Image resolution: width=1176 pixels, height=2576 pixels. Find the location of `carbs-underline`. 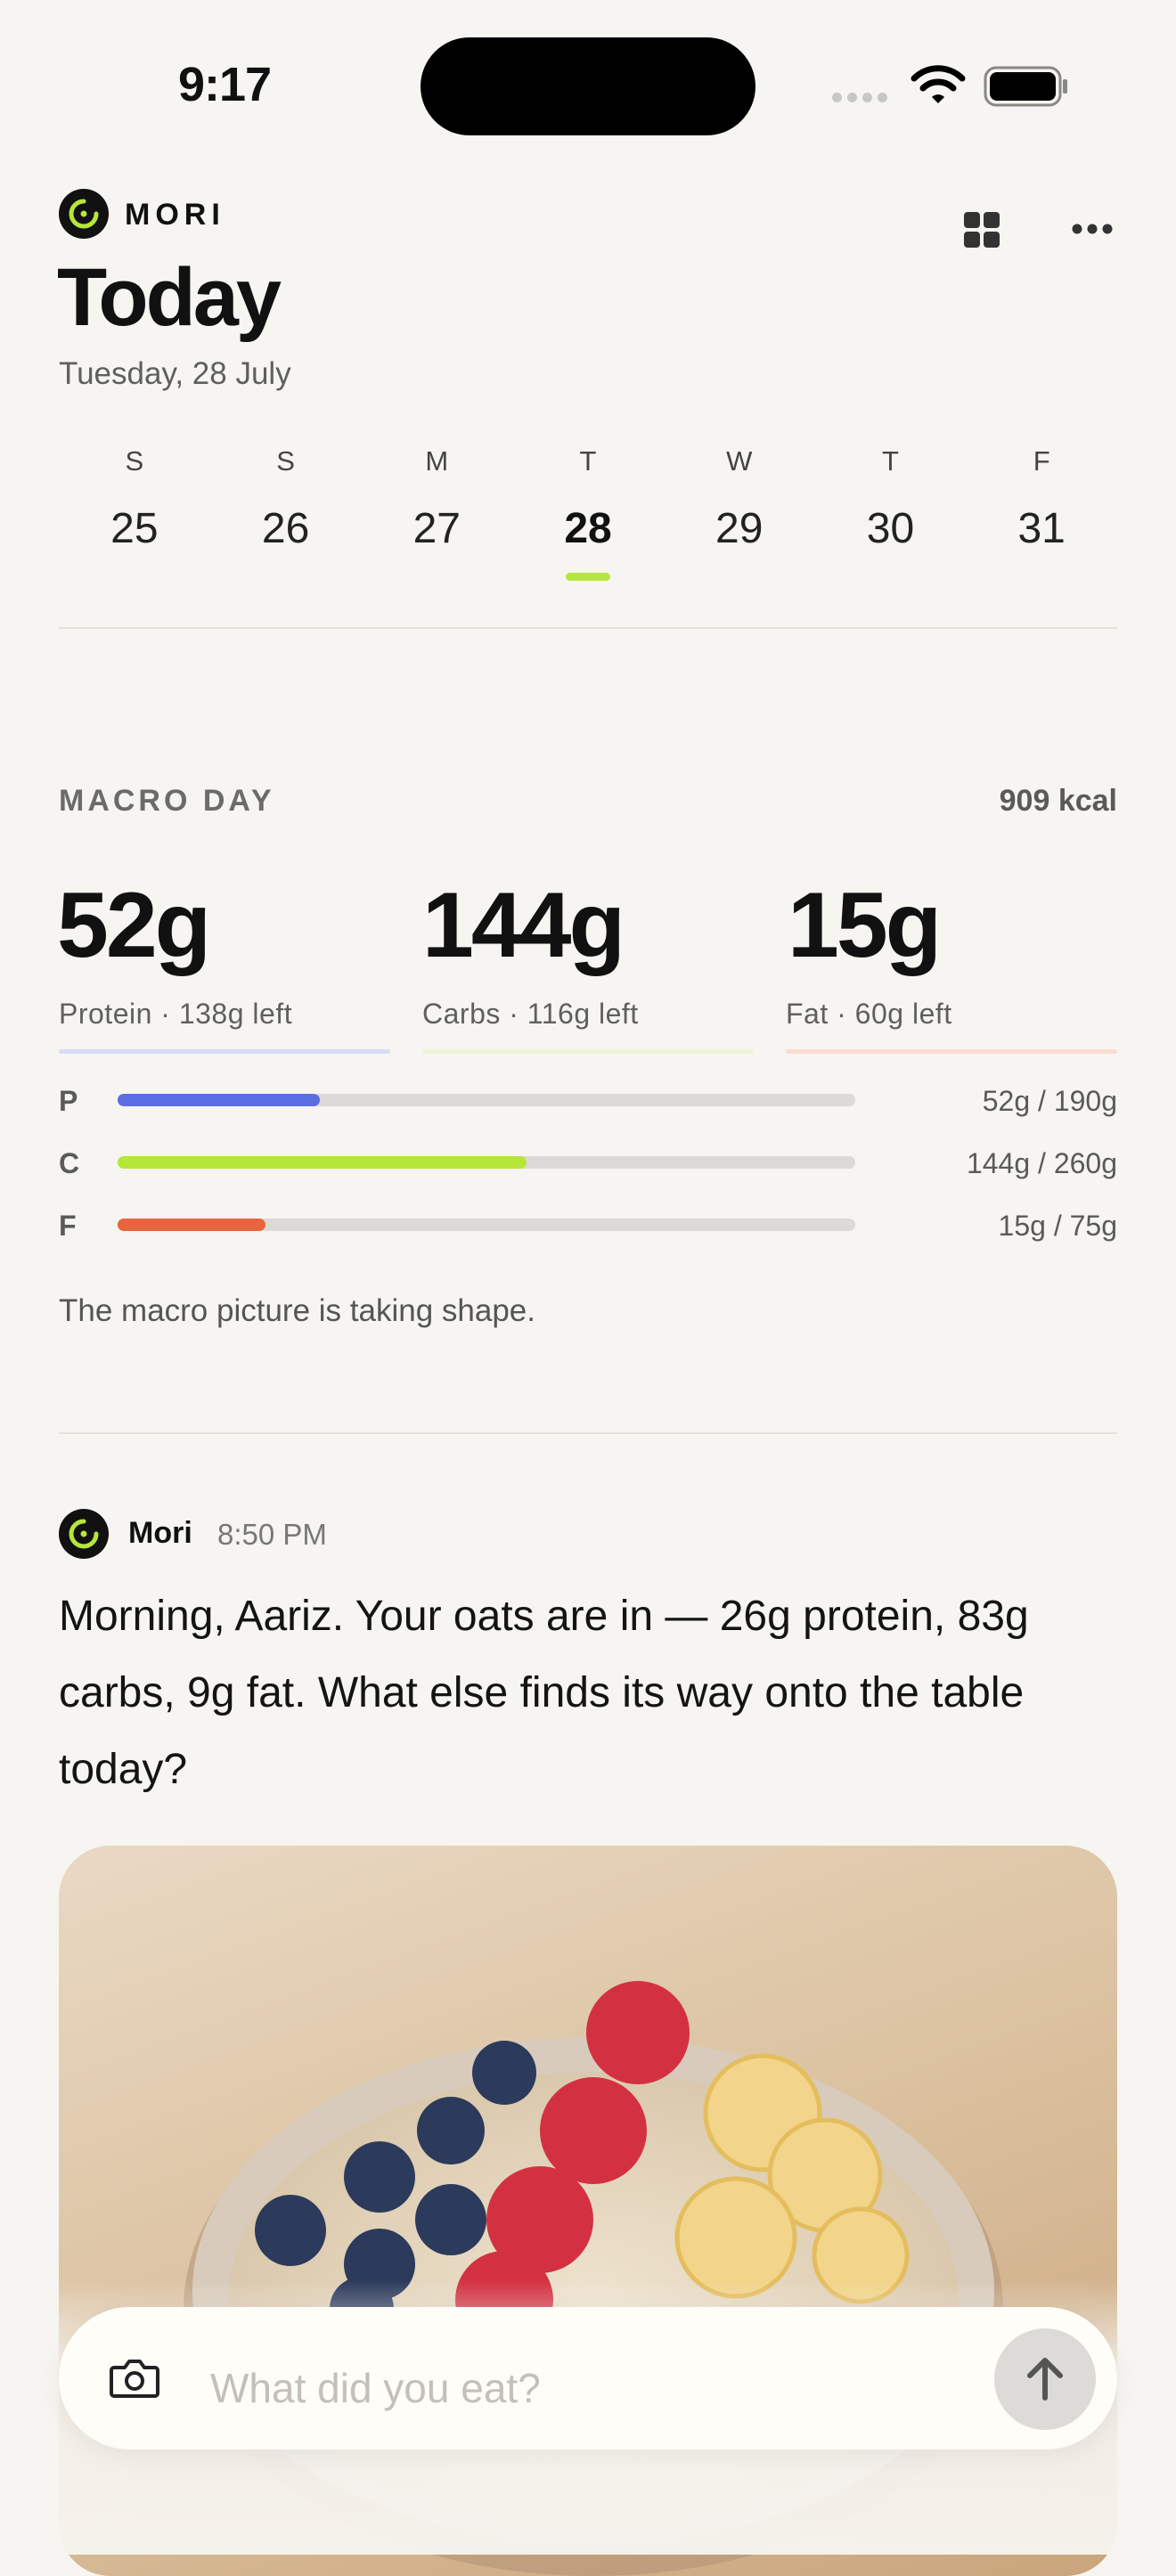

carbs-underline is located at coordinates (588, 1051).